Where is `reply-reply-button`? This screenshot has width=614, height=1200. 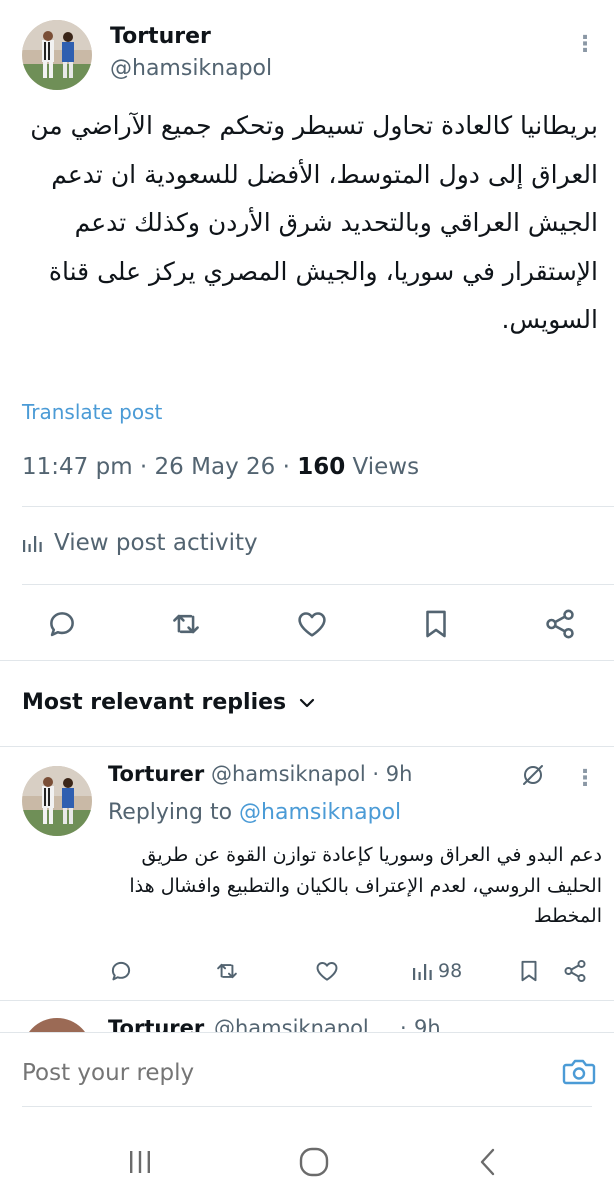
reply-reply-button is located at coordinates (121, 971).